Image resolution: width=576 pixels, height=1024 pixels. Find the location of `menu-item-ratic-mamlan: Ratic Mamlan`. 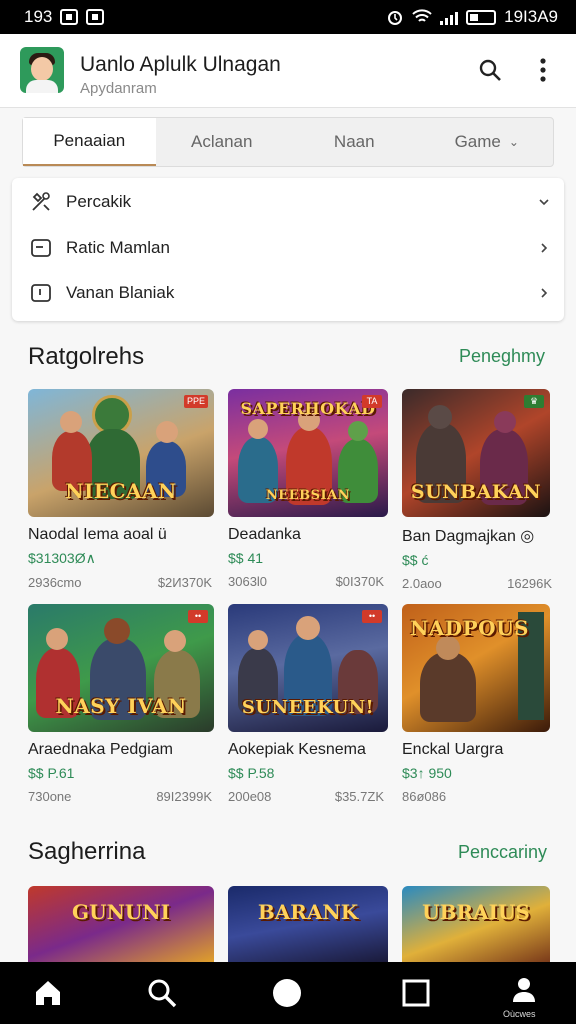

menu-item-ratic-mamlan: Ratic Mamlan is located at coordinates (288, 248).